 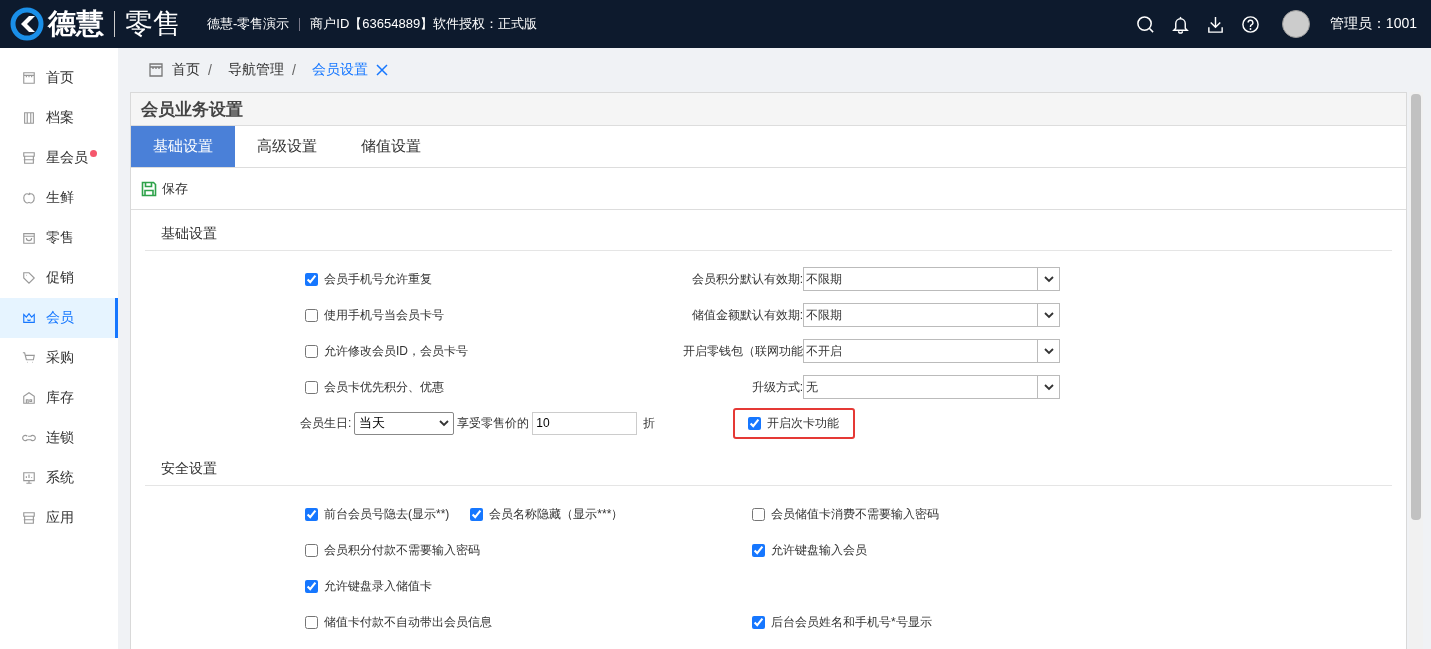 I want to click on user-name: 管理员：1001, so click(x=1373, y=24).